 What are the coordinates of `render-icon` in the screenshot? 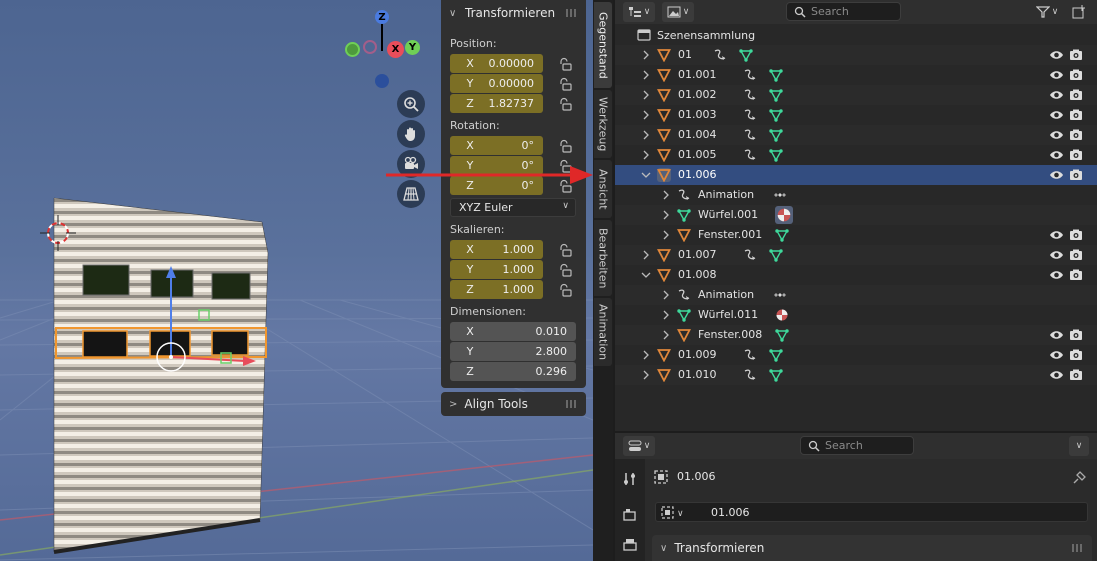 It's located at (630, 515).